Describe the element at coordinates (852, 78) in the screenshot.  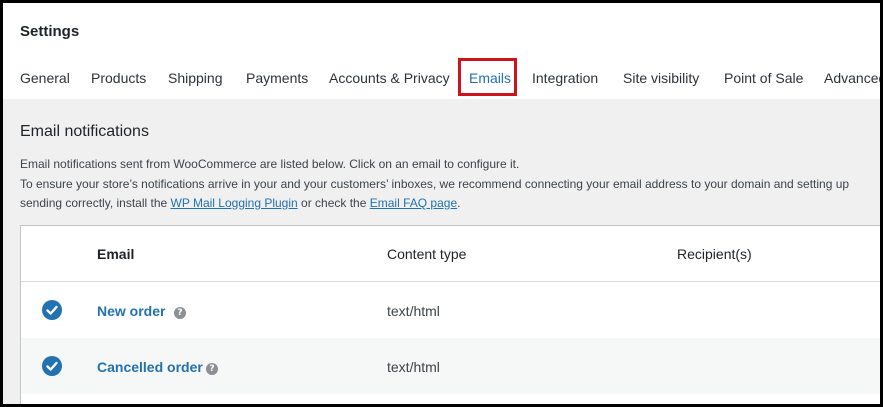
I see `tab-advanced: Advanced` at that location.